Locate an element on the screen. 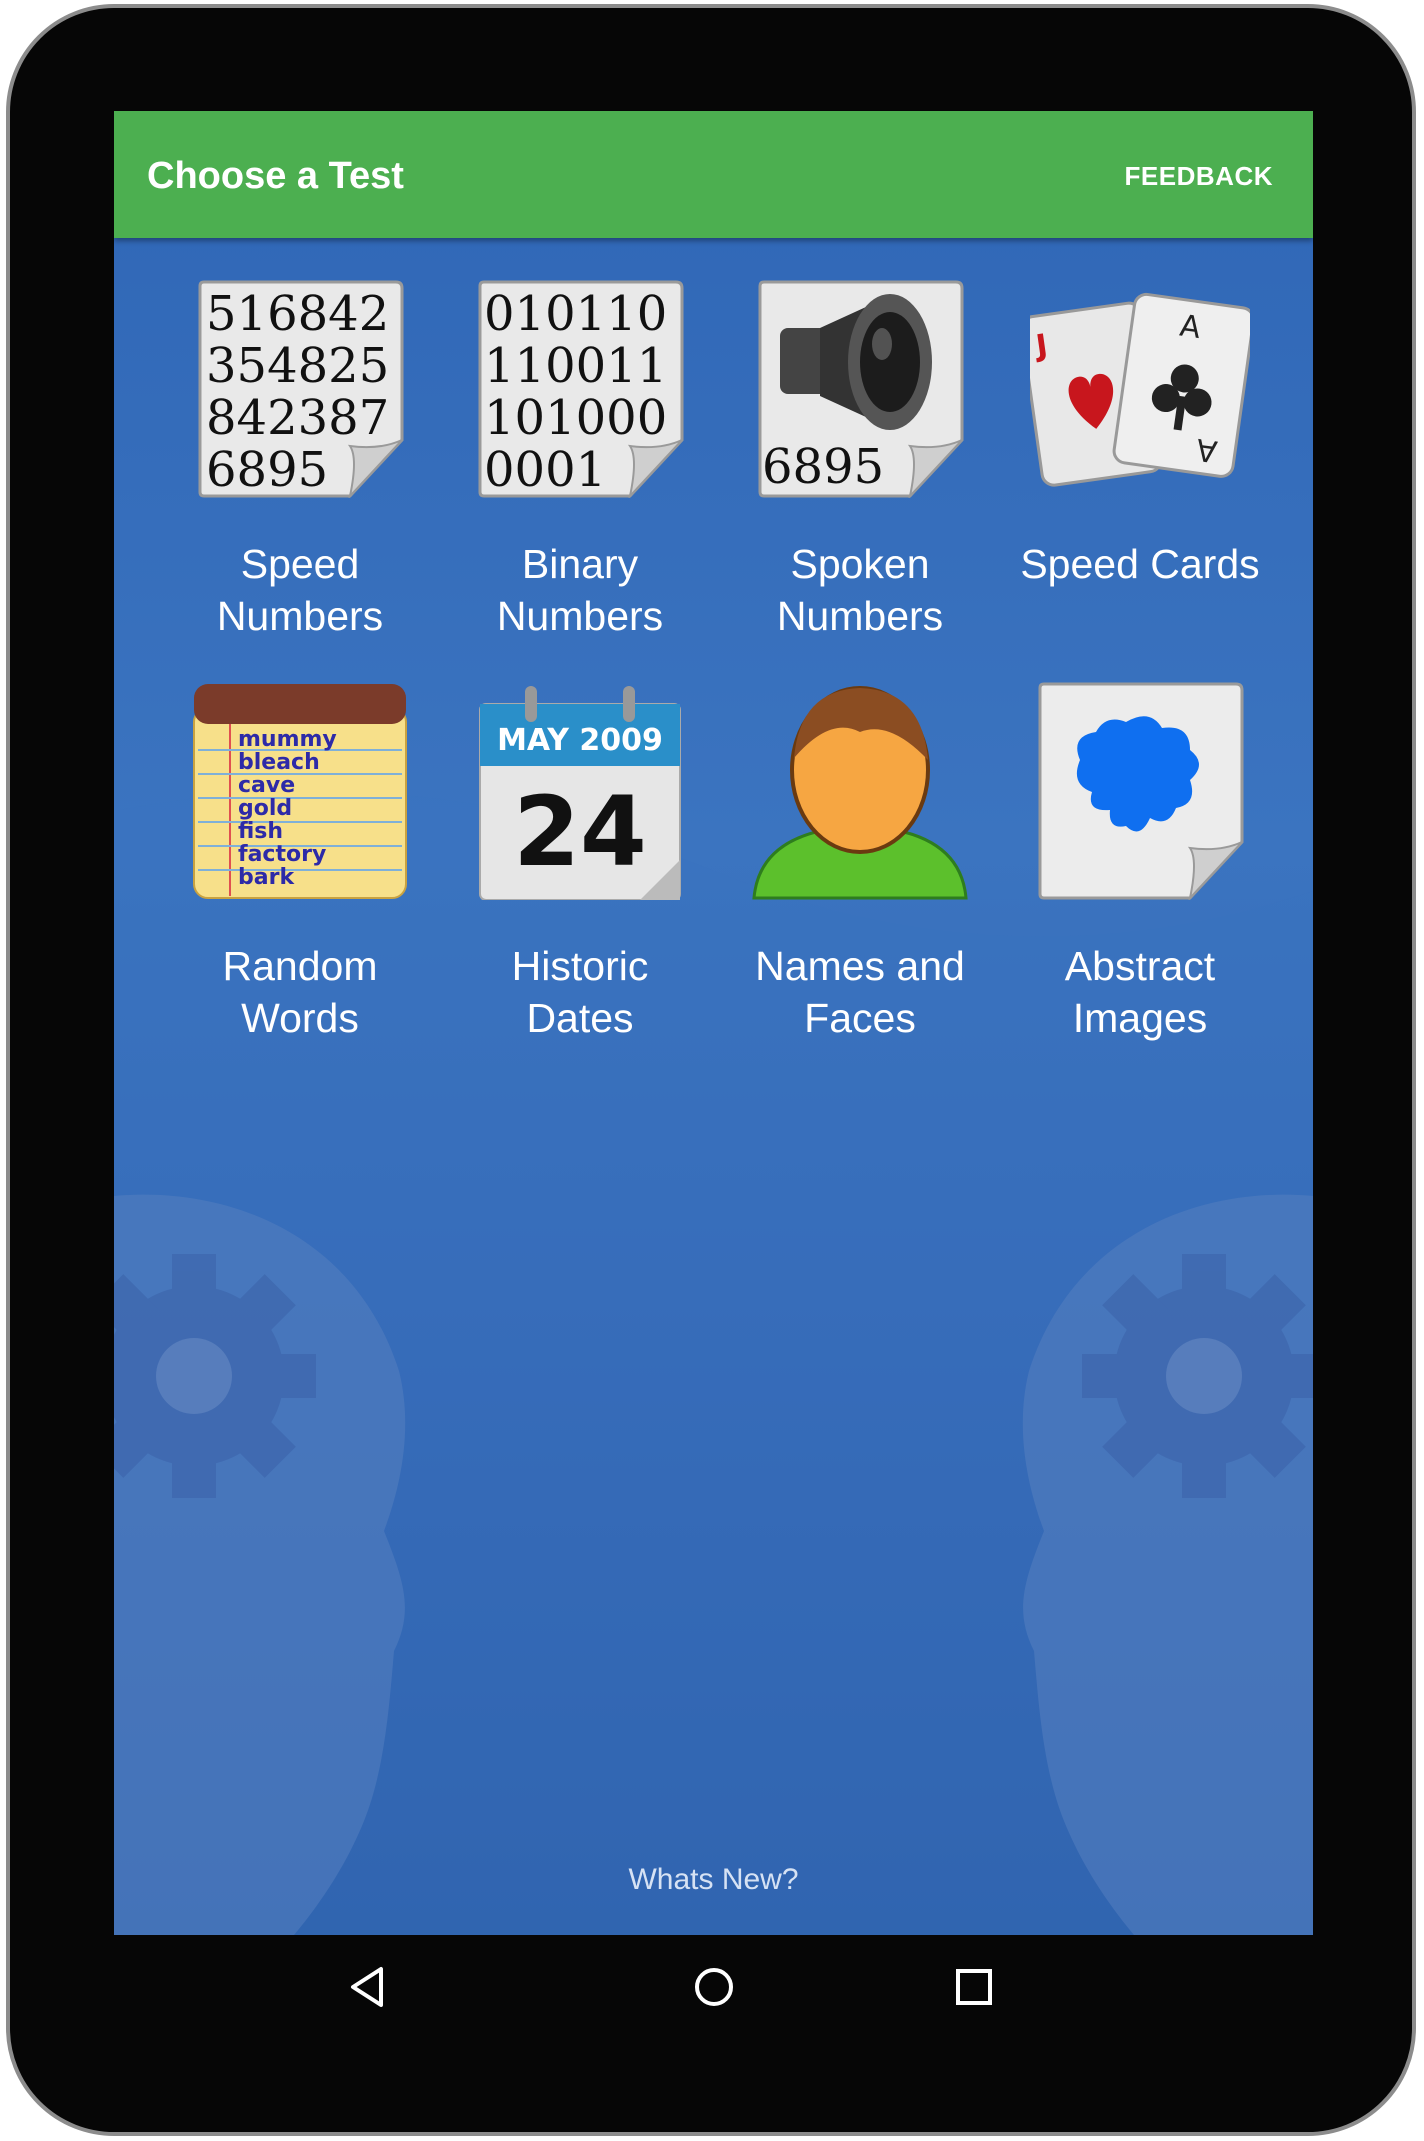 The width and height of the screenshot is (1424, 2141). tile-label: Binary Numbers is located at coordinates (580, 590).